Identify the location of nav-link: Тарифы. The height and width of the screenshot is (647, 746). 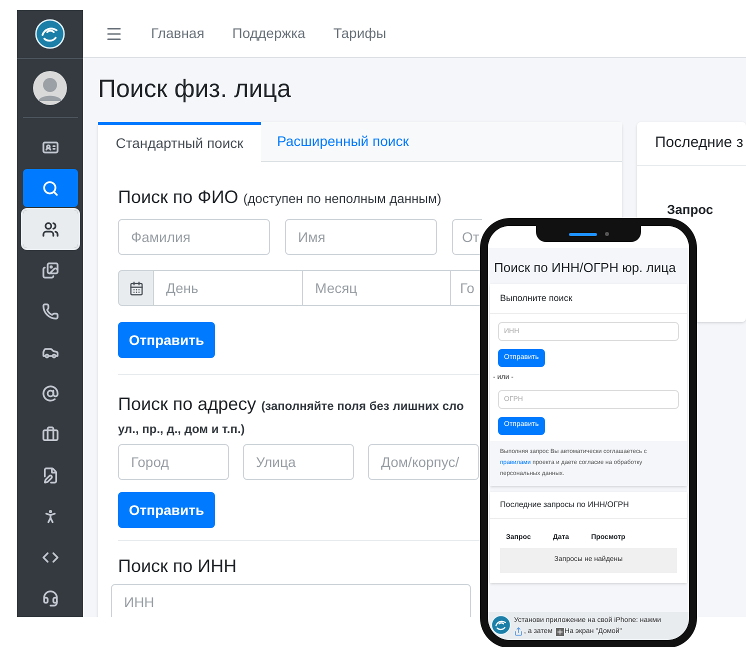
(359, 33).